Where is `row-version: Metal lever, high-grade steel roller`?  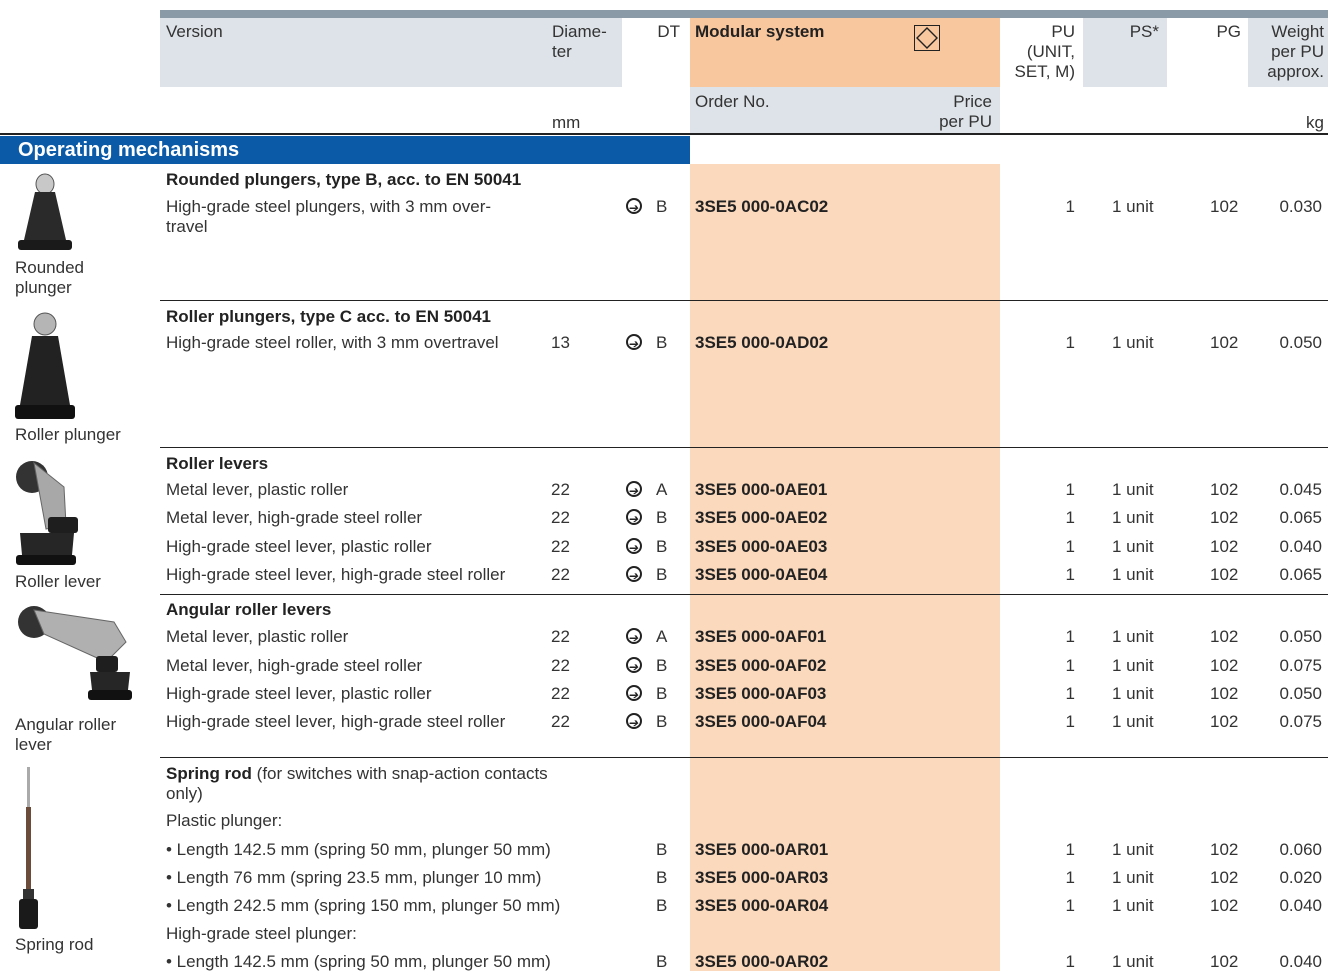
row-version: Metal lever, high-grade steel roller is located at coordinates (294, 517).